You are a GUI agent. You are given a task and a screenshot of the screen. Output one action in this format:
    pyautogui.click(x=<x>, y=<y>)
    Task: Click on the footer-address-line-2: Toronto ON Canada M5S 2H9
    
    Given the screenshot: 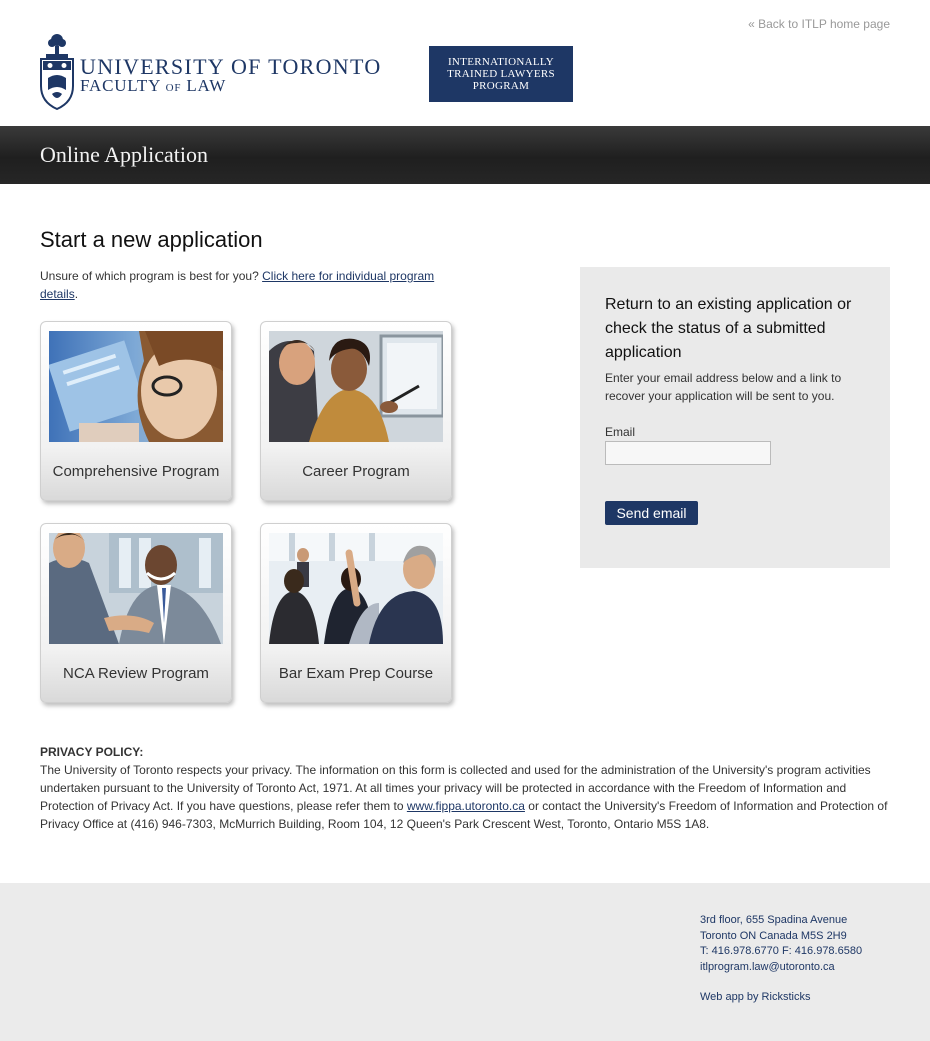 What is the action you would take?
    pyautogui.click(x=773, y=935)
    